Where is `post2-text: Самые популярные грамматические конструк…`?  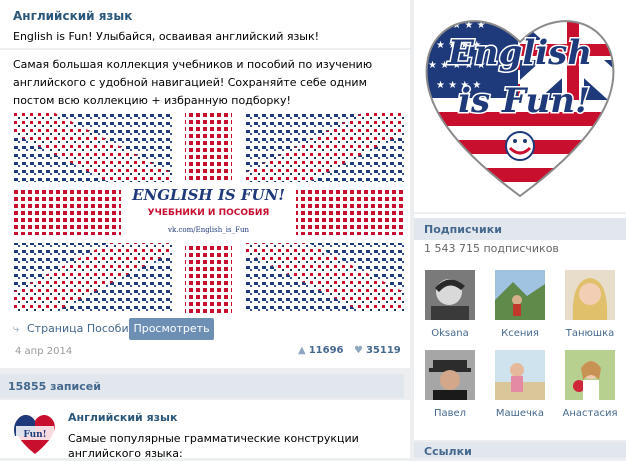 post2-text: Самые популярные грамматические конструк… is located at coordinates (213, 446).